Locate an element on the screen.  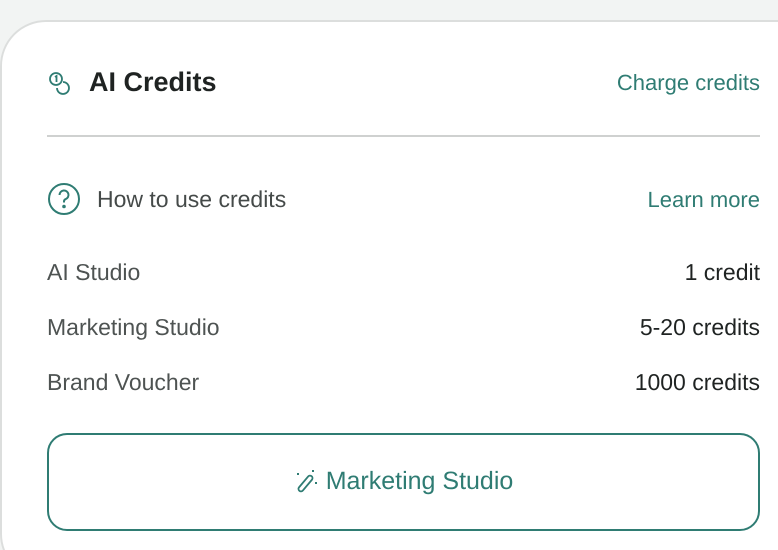
credit-cost: 1 credit is located at coordinates (722, 273).